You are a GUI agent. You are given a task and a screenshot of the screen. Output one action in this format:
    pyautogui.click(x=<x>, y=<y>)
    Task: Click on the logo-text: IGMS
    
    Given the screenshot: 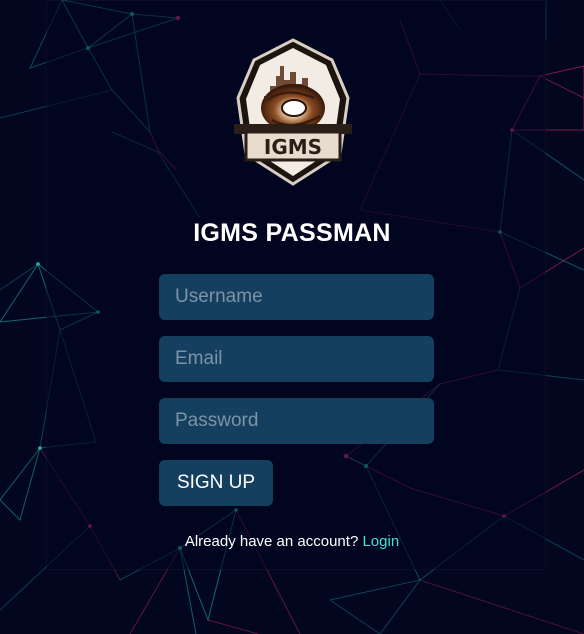 What is the action you would take?
    pyautogui.click(x=293, y=147)
    